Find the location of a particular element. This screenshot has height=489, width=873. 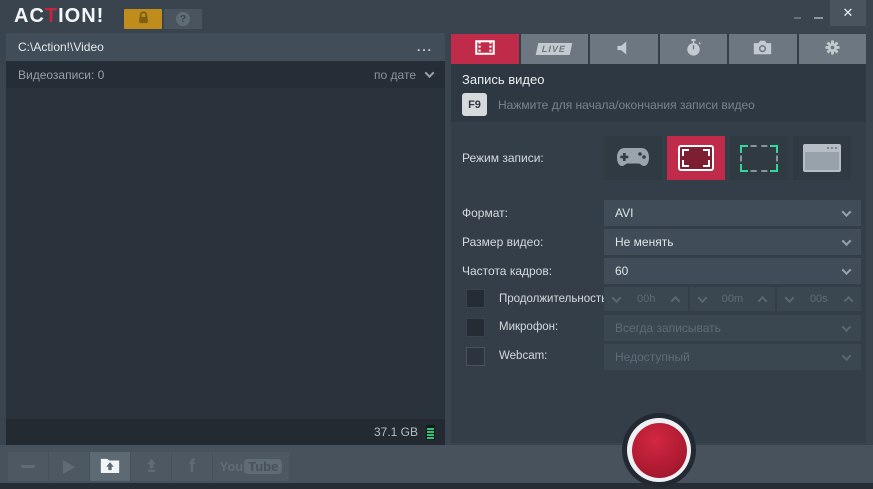

tab-bar: LIVE is located at coordinates (658, 49).